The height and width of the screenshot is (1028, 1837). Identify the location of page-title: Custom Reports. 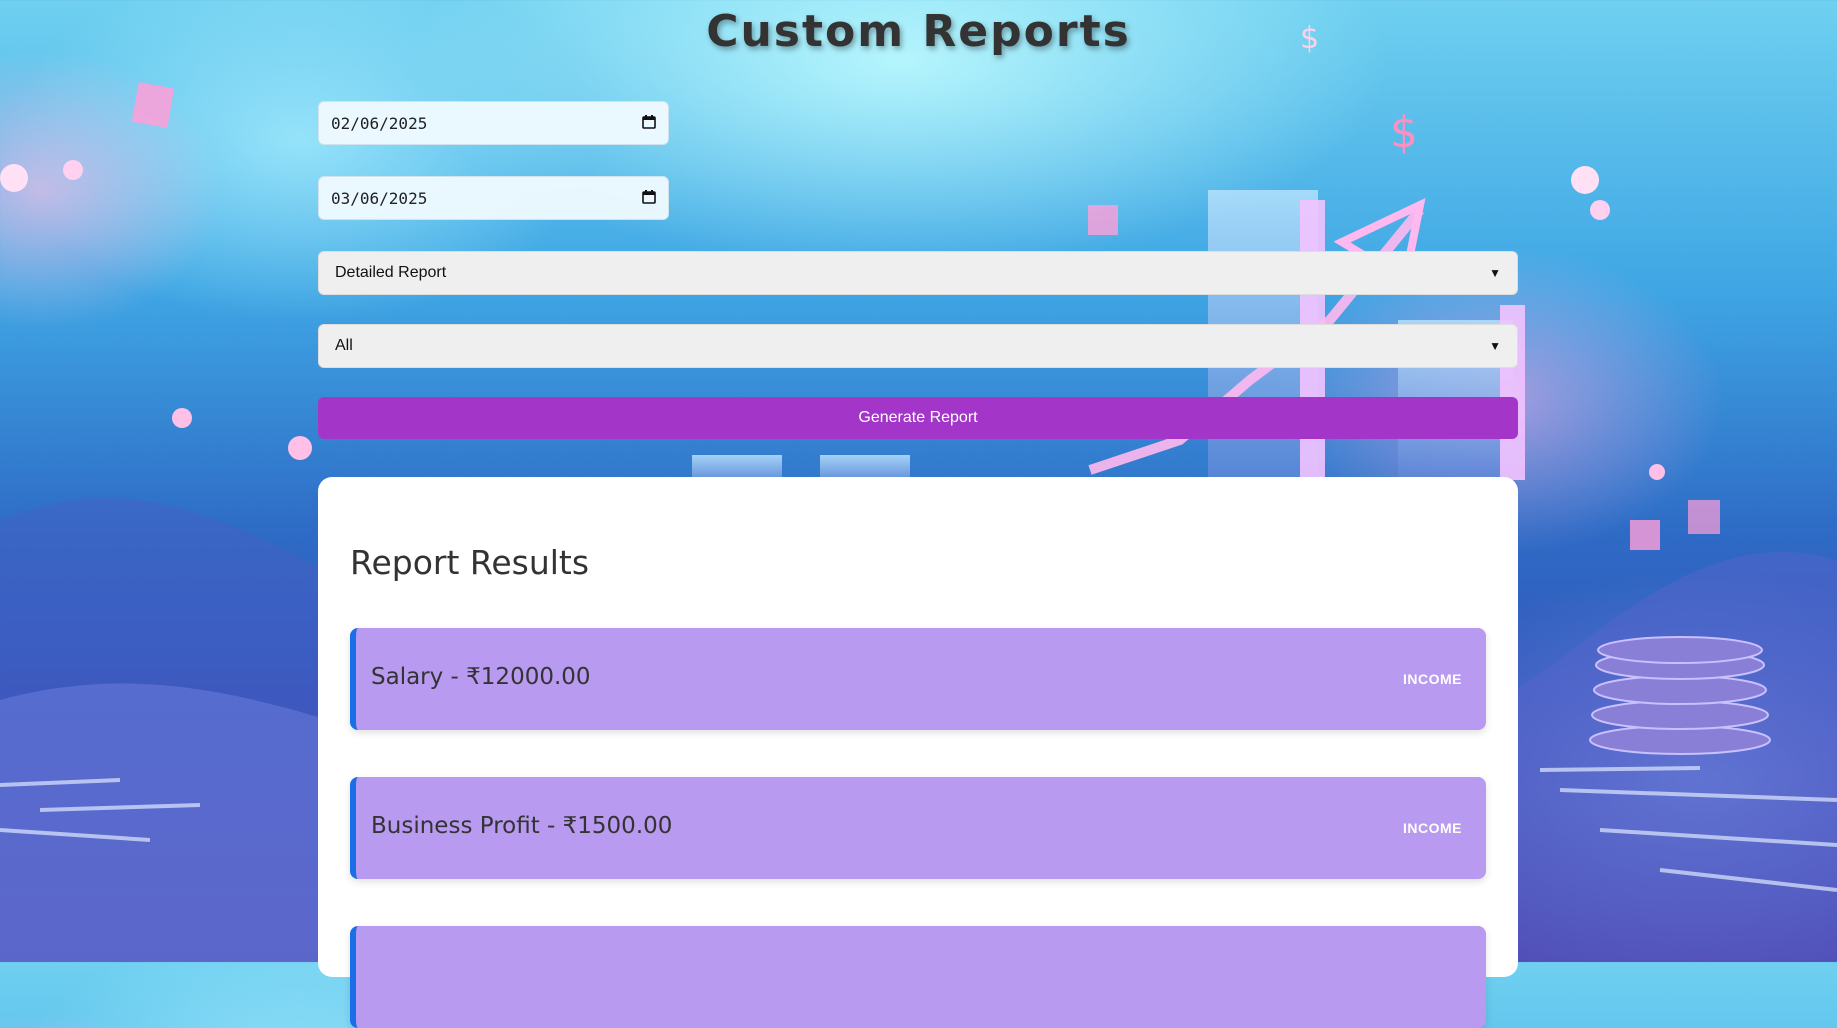
(918, 31).